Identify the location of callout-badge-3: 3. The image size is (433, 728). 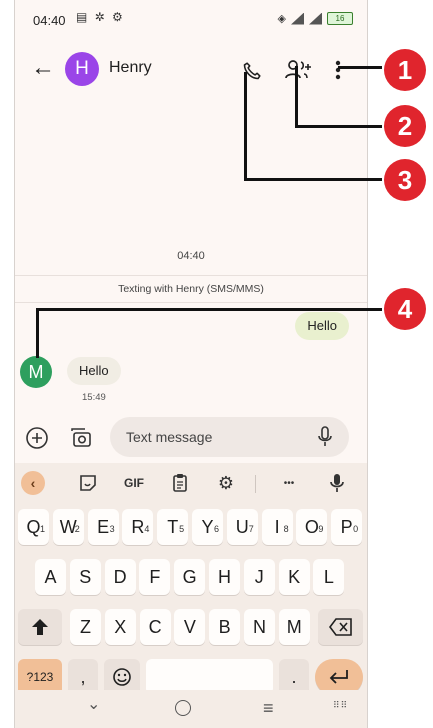
(405, 180).